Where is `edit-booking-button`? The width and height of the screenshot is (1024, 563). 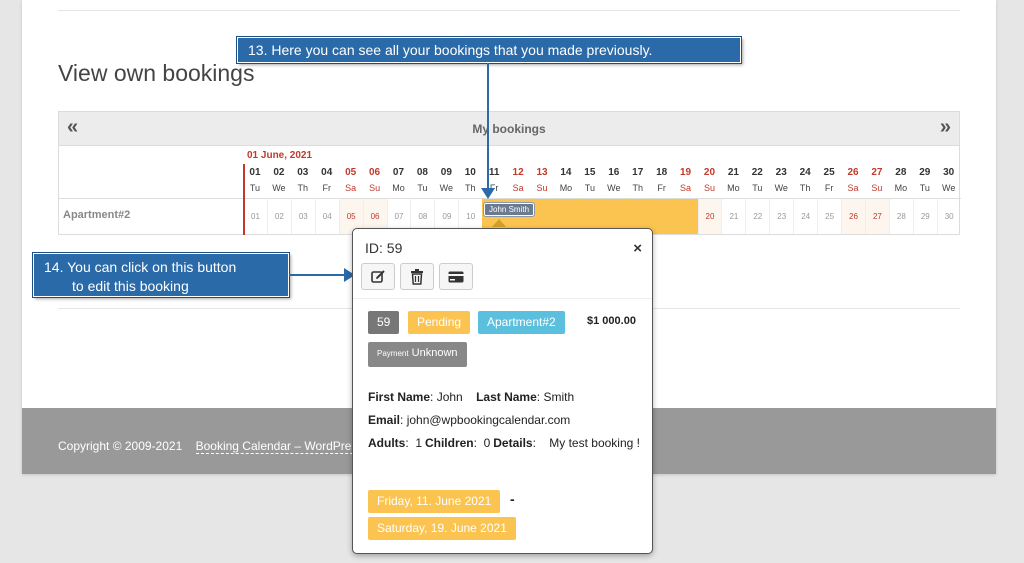 edit-booking-button is located at coordinates (378, 276).